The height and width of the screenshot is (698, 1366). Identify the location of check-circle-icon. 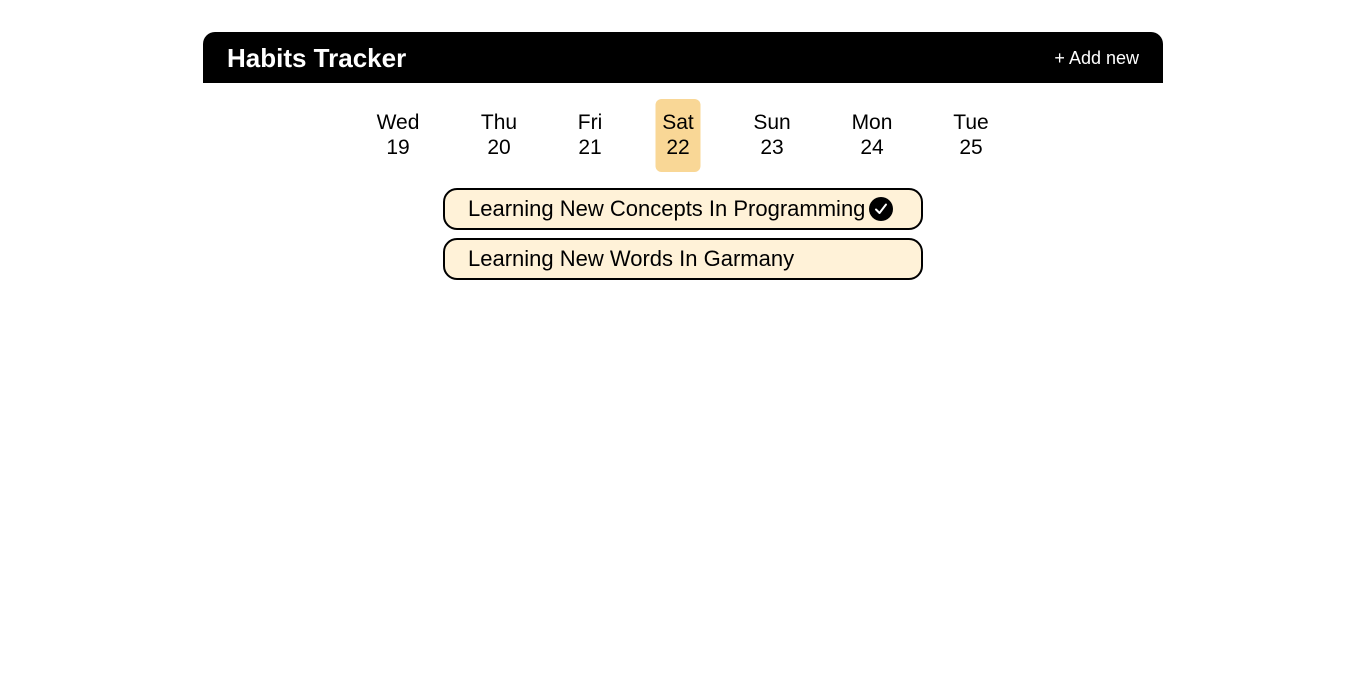
(881, 209).